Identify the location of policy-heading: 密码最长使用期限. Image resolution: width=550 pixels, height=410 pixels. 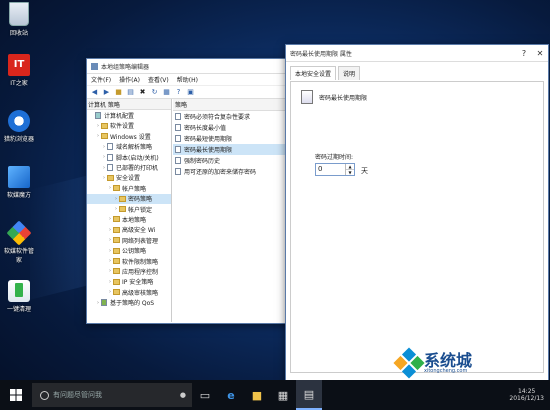
(334, 97).